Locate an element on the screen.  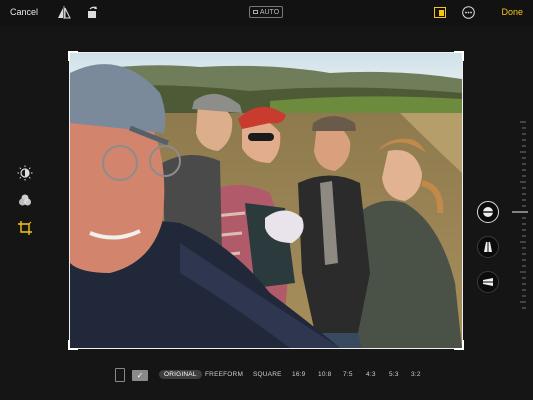
aspect-ratio-icon is located at coordinates (440, 12).